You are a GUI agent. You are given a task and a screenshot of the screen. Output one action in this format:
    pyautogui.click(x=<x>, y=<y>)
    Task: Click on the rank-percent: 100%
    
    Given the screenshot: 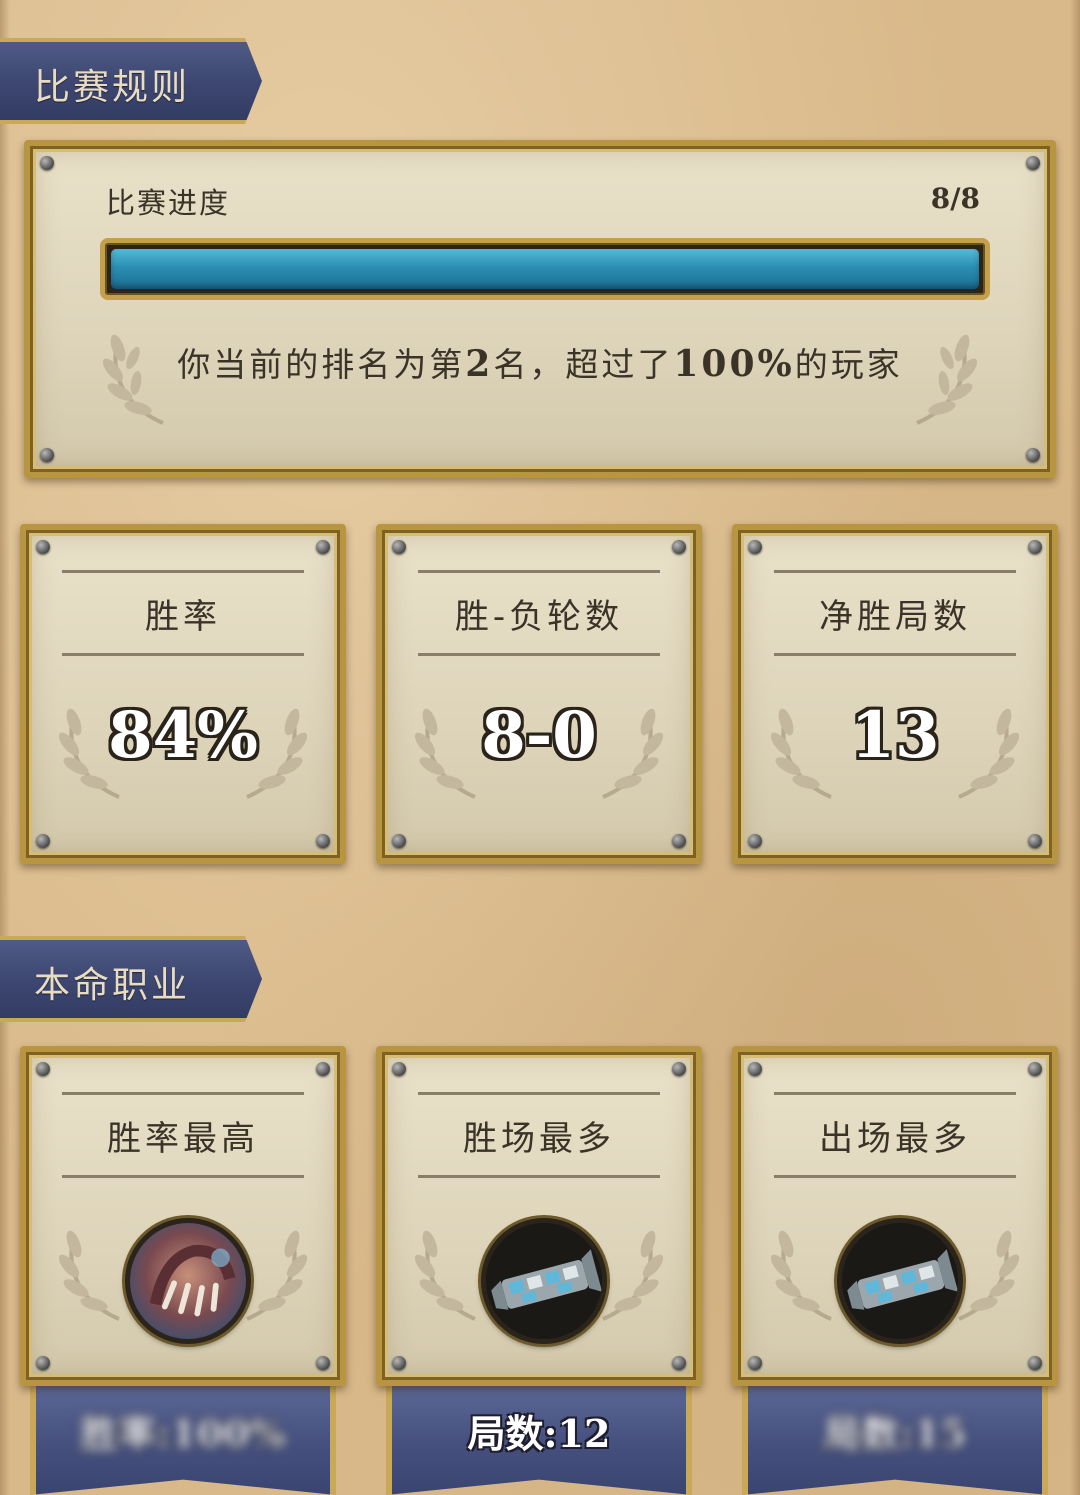 What is the action you would take?
    pyautogui.click(x=734, y=364)
    